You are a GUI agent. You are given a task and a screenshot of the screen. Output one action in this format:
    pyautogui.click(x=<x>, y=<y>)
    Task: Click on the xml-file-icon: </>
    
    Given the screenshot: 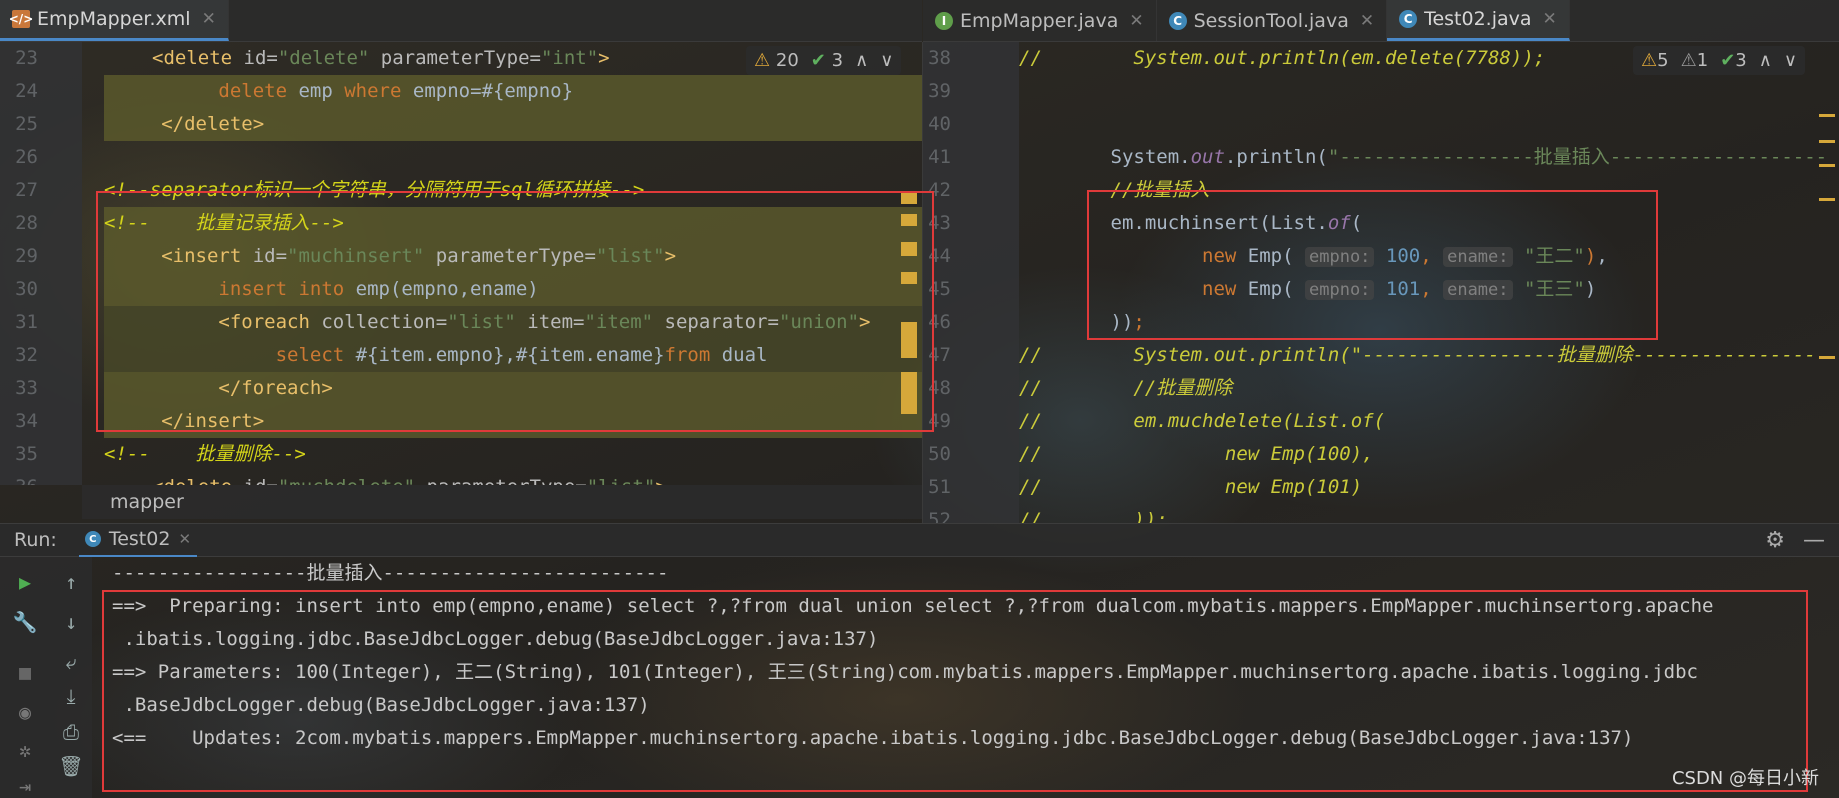 What is the action you would take?
    pyautogui.click(x=21, y=19)
    